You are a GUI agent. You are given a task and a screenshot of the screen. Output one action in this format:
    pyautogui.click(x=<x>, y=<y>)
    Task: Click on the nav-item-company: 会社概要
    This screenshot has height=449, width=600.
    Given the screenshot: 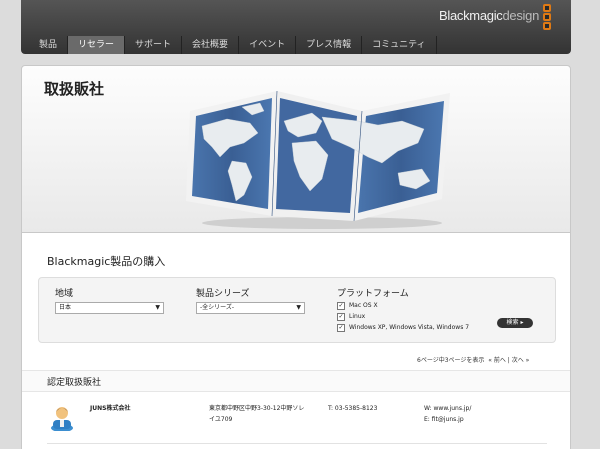 What is the action you would take?
    pyautogui.click(x=211, y=45)
    